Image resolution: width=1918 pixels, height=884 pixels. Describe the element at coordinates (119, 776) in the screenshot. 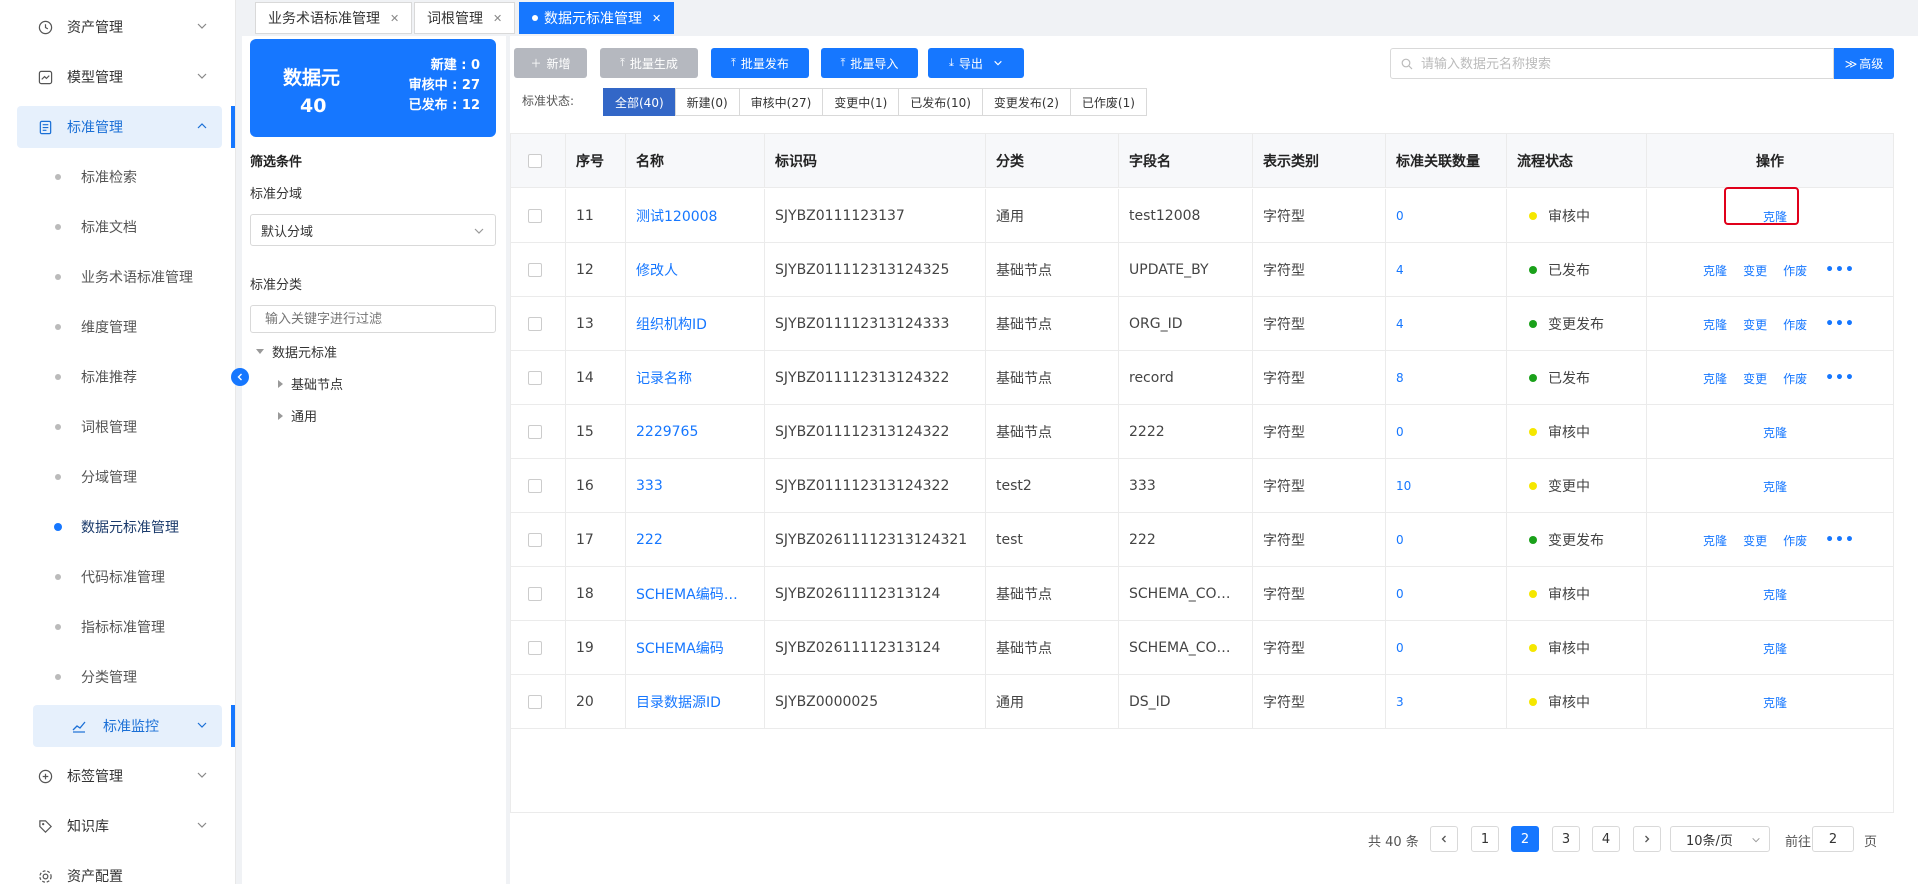

I see `sidebar-item-tag-management: 标签管理` at that location.